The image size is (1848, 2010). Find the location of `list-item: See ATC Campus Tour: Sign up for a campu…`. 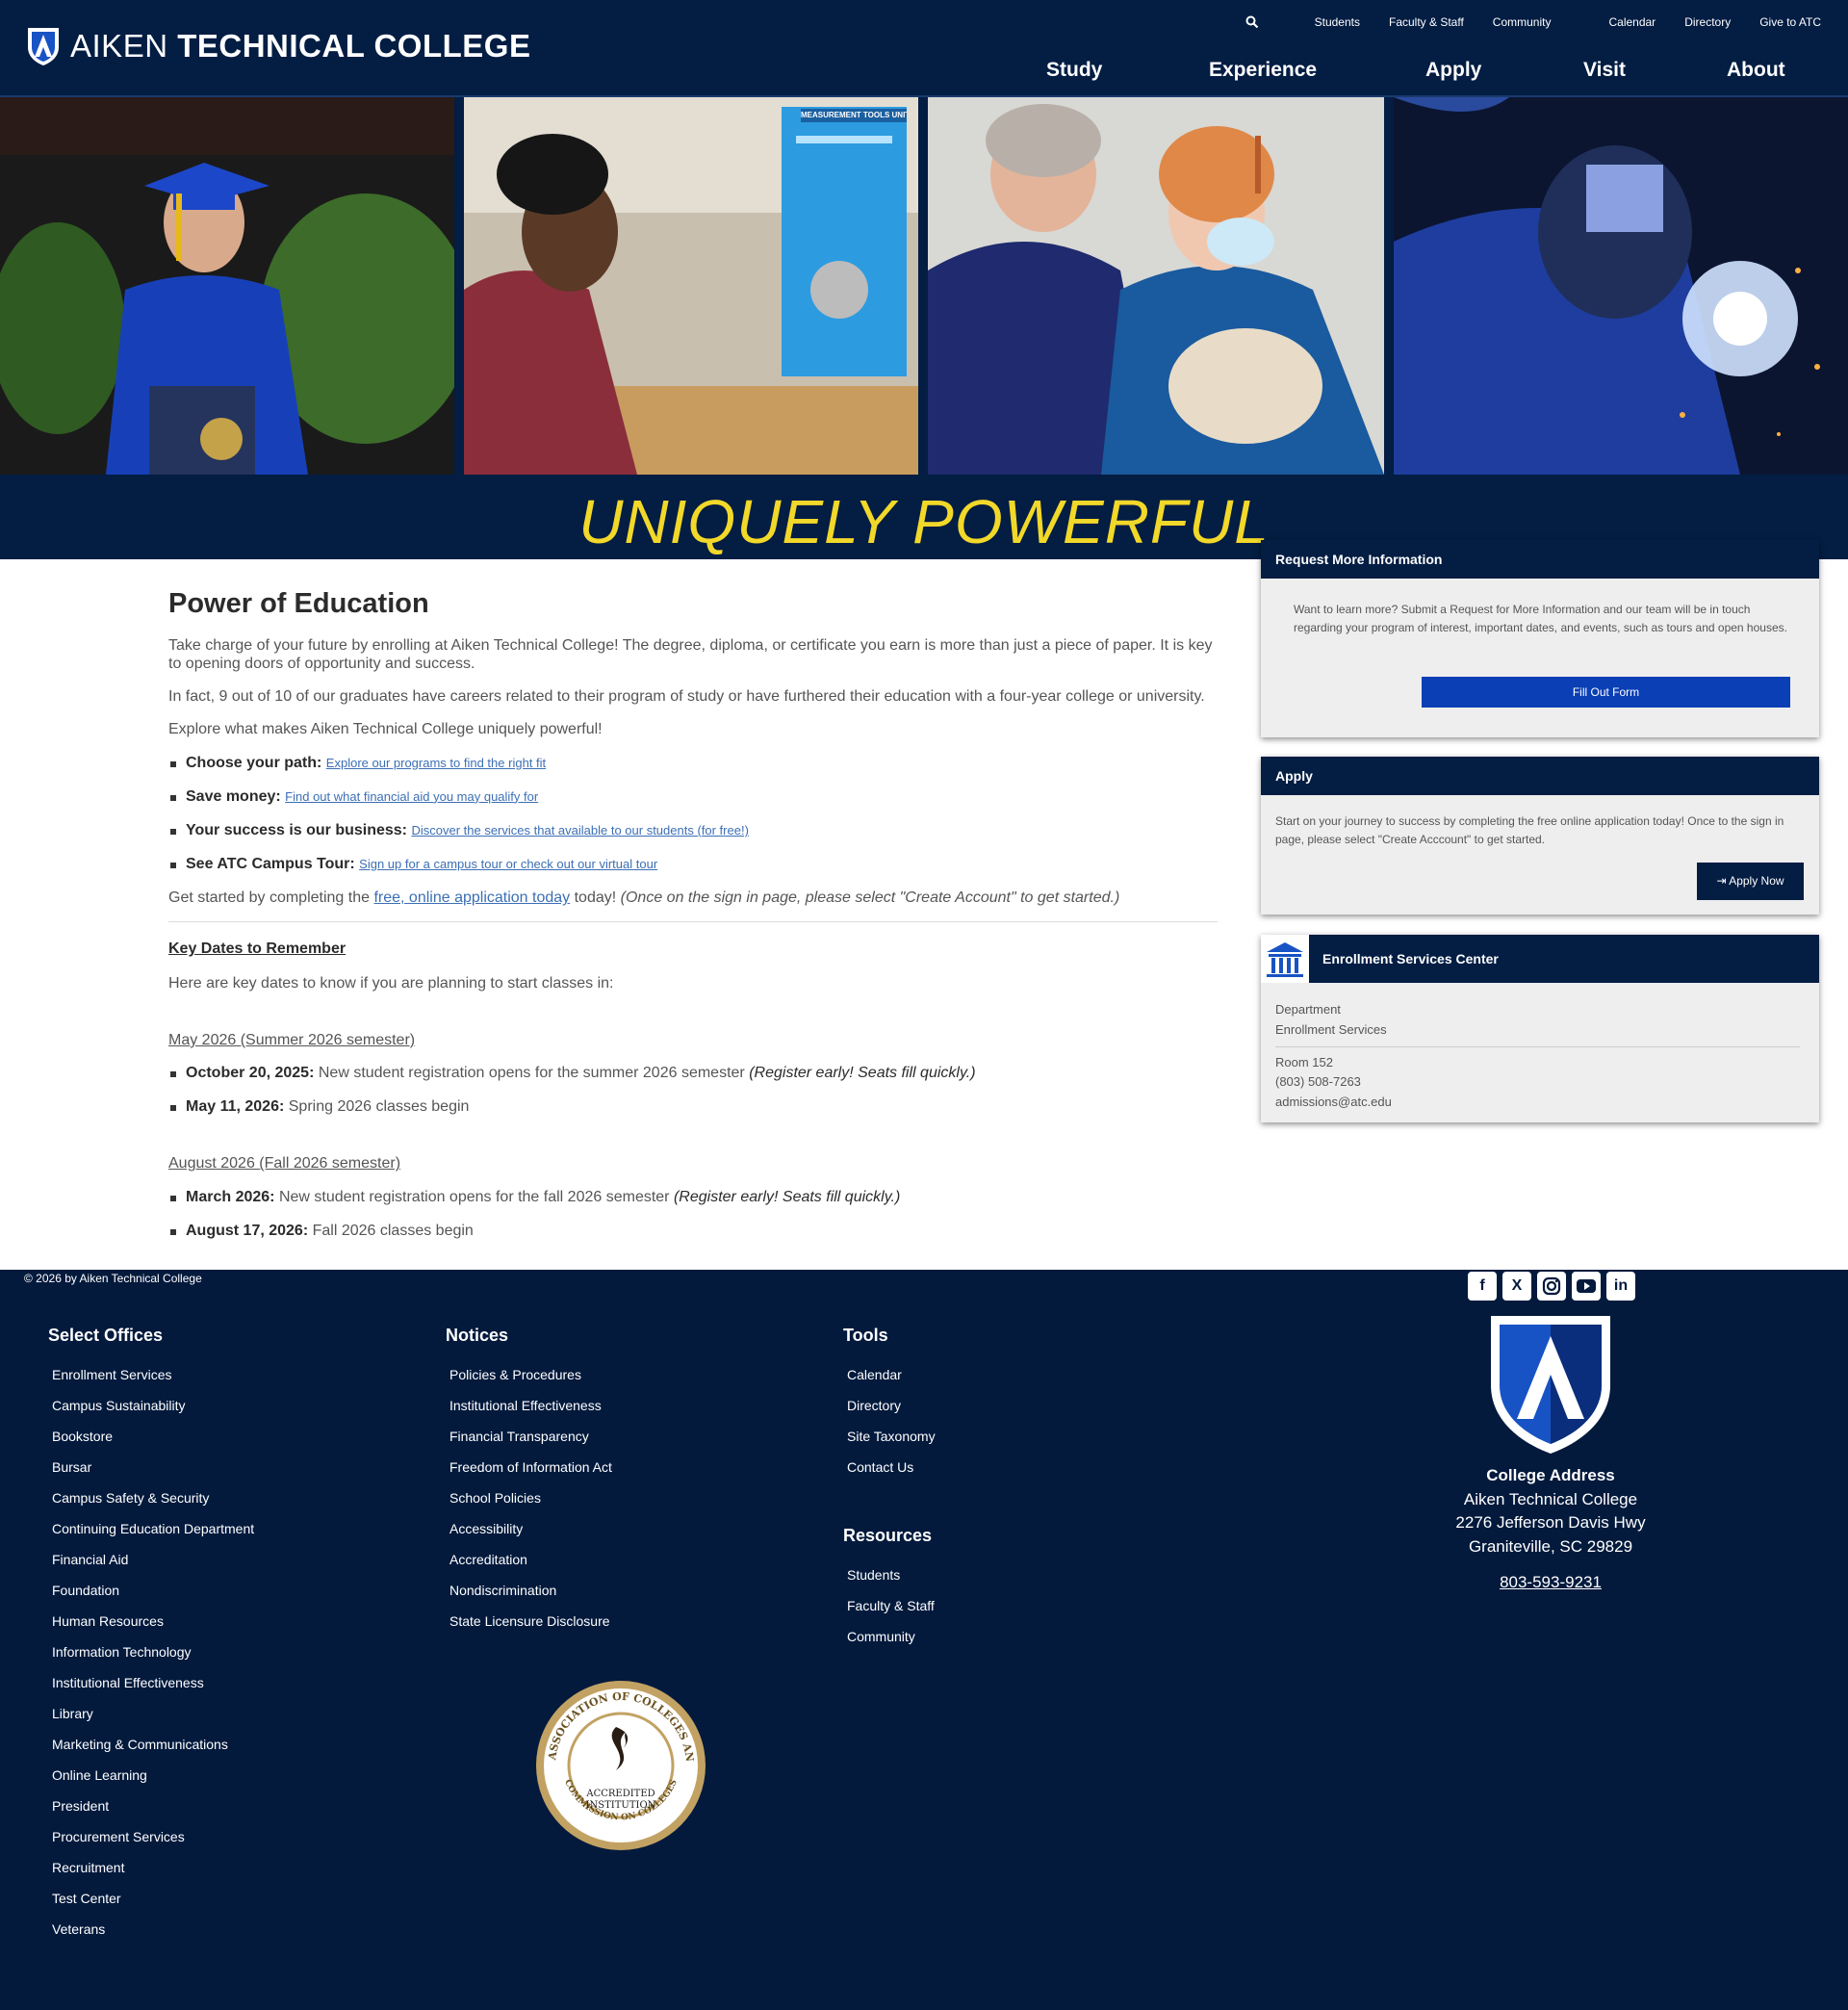

list-item: See ATC Campus Tour: Sign up for a campu… is located at coordinates (693, 864).